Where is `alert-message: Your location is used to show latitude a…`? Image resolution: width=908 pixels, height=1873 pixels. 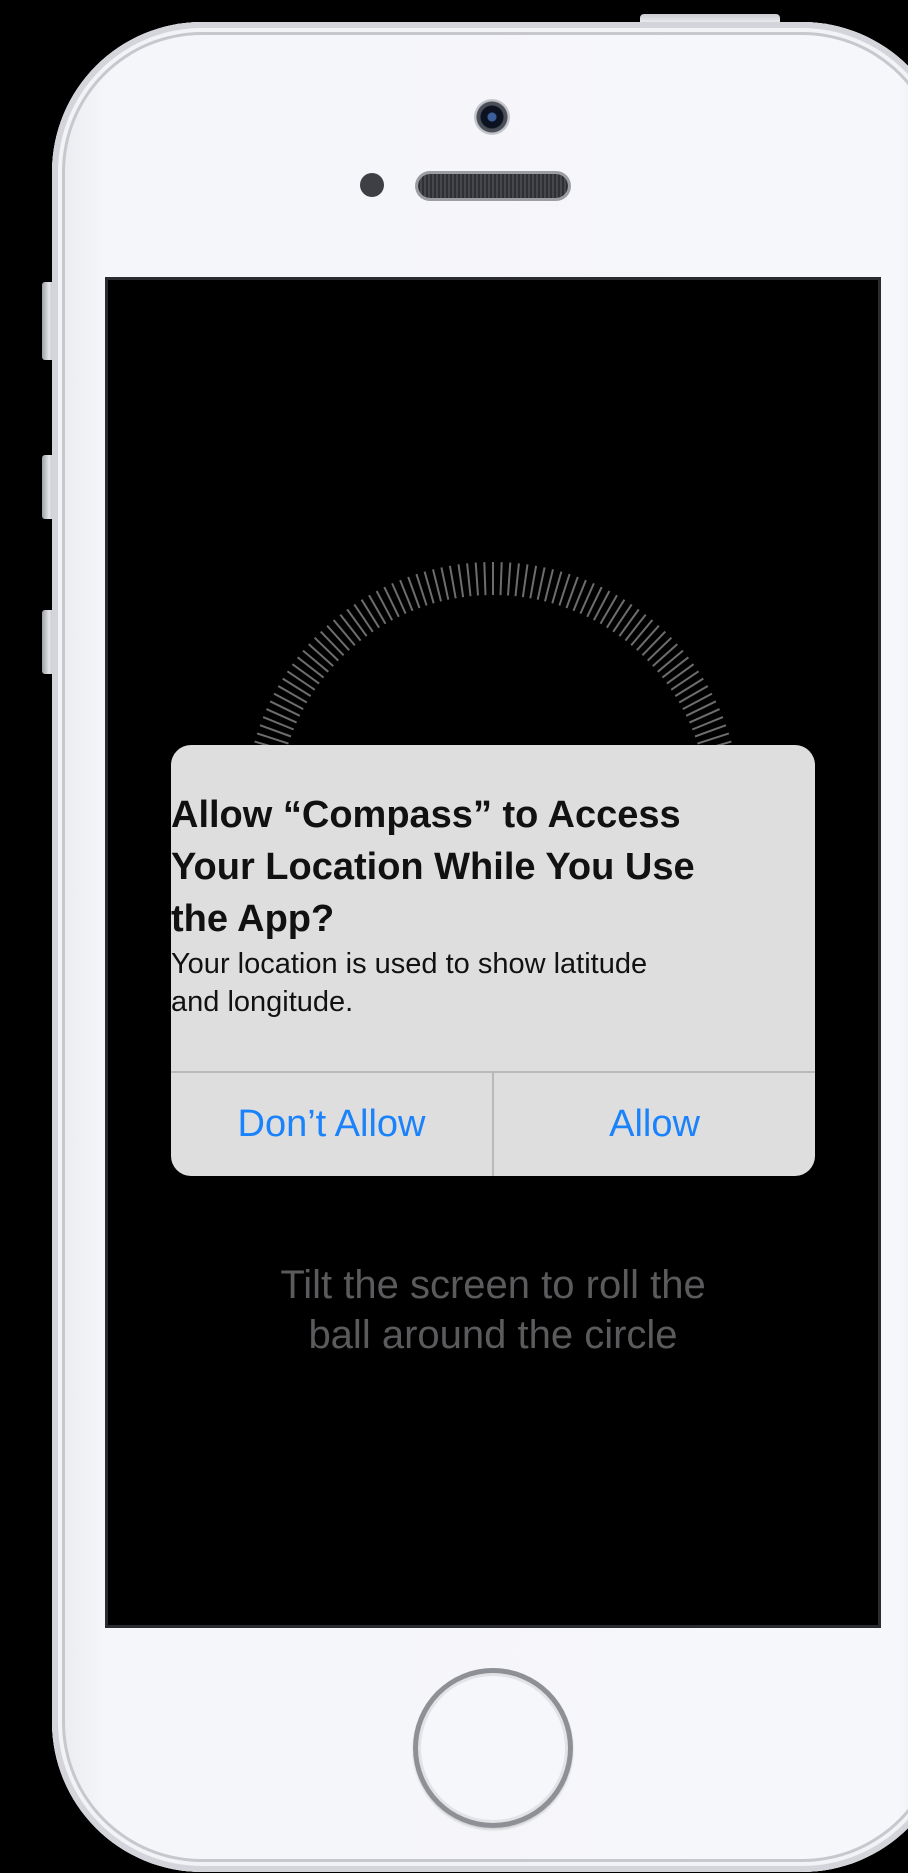
alert-message: Your location is used to show latitude a… is located at coordinates (493, 983).